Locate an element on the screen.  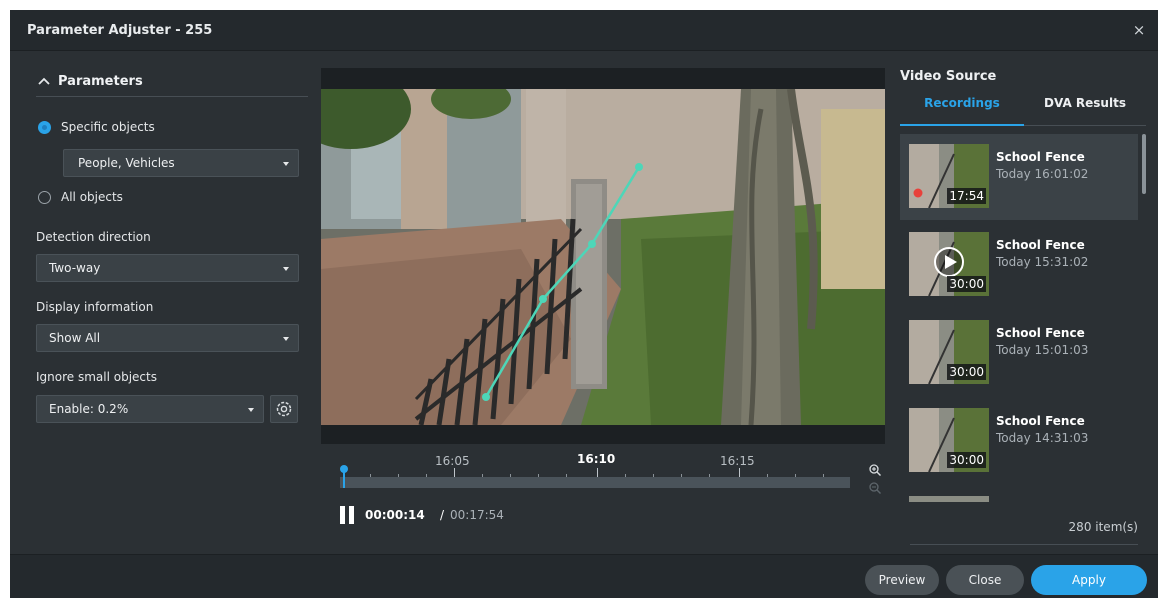
list-item: 30:00 School Fence Today 15:01:03 is located at coordinates (1019, 353).